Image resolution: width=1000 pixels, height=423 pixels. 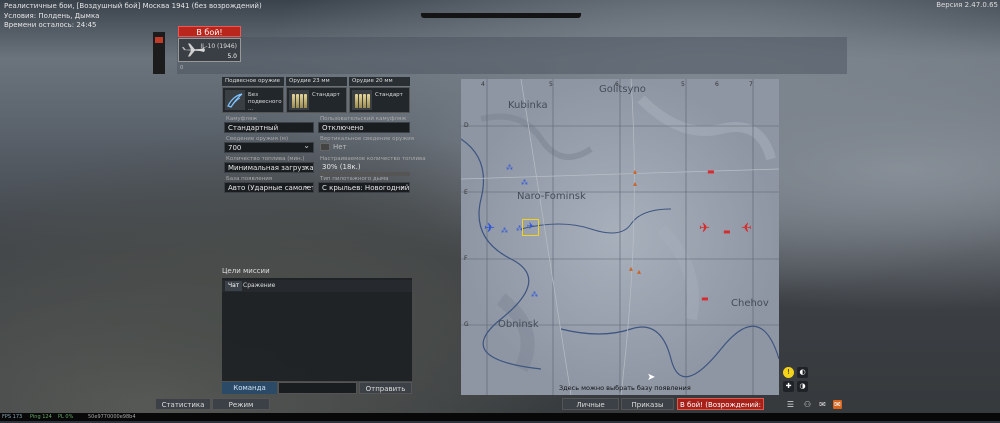 I want to click on map-town-label: Obninsk, so click(x=518, y=324).